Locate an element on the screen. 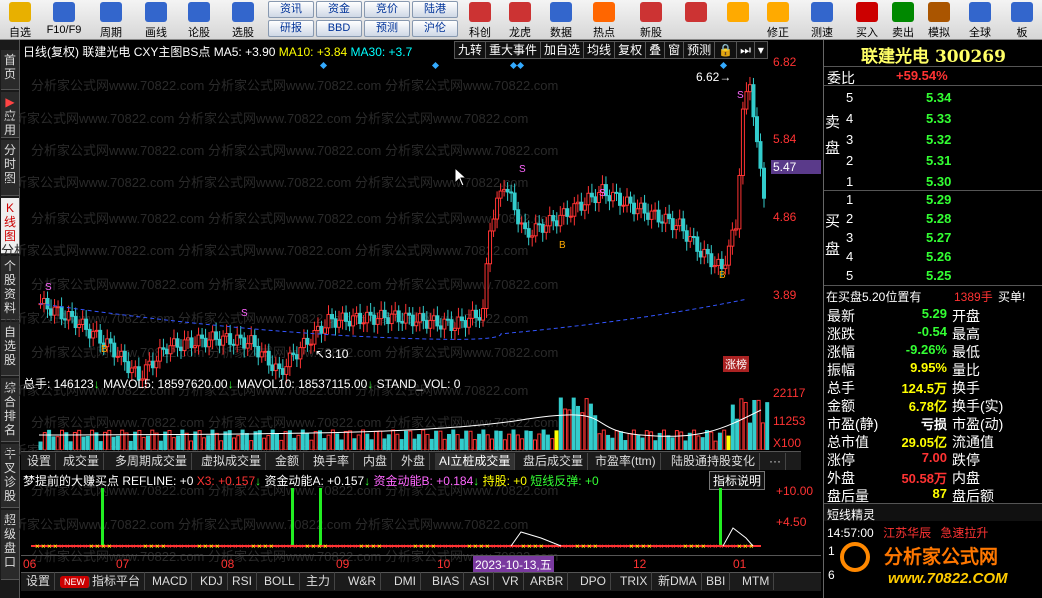 This screenshot has width=1042, height=598. vol-tab-outer: 外盘 is located at coordinates (414, 461).